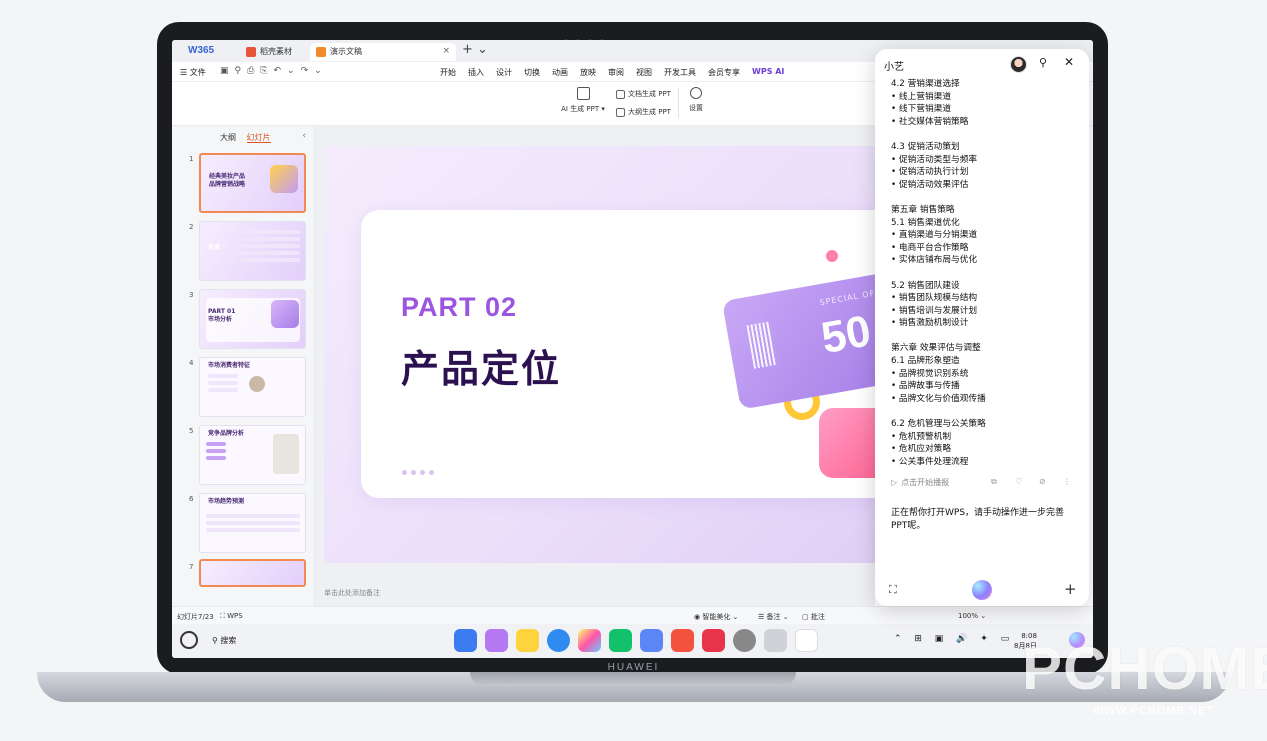 The image size is (1267, 741). Describe the element at coordinates (696, 93) in the screenshot. I see `gear-icon` at that location.